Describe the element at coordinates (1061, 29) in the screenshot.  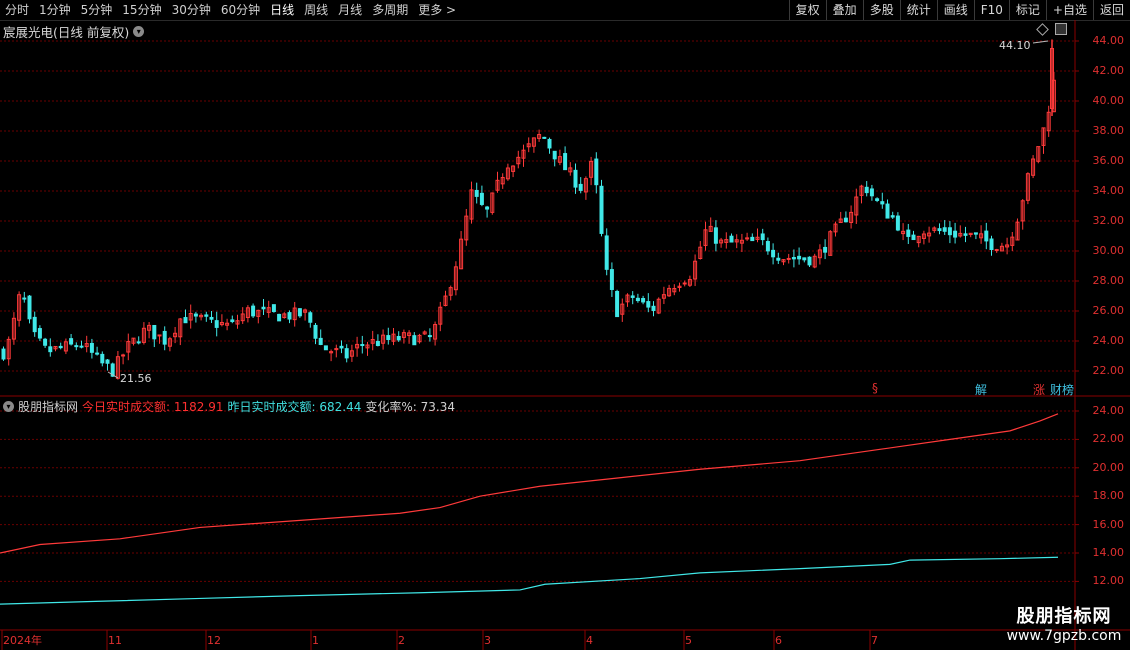
I see `panel-toggle-icon` at that location.